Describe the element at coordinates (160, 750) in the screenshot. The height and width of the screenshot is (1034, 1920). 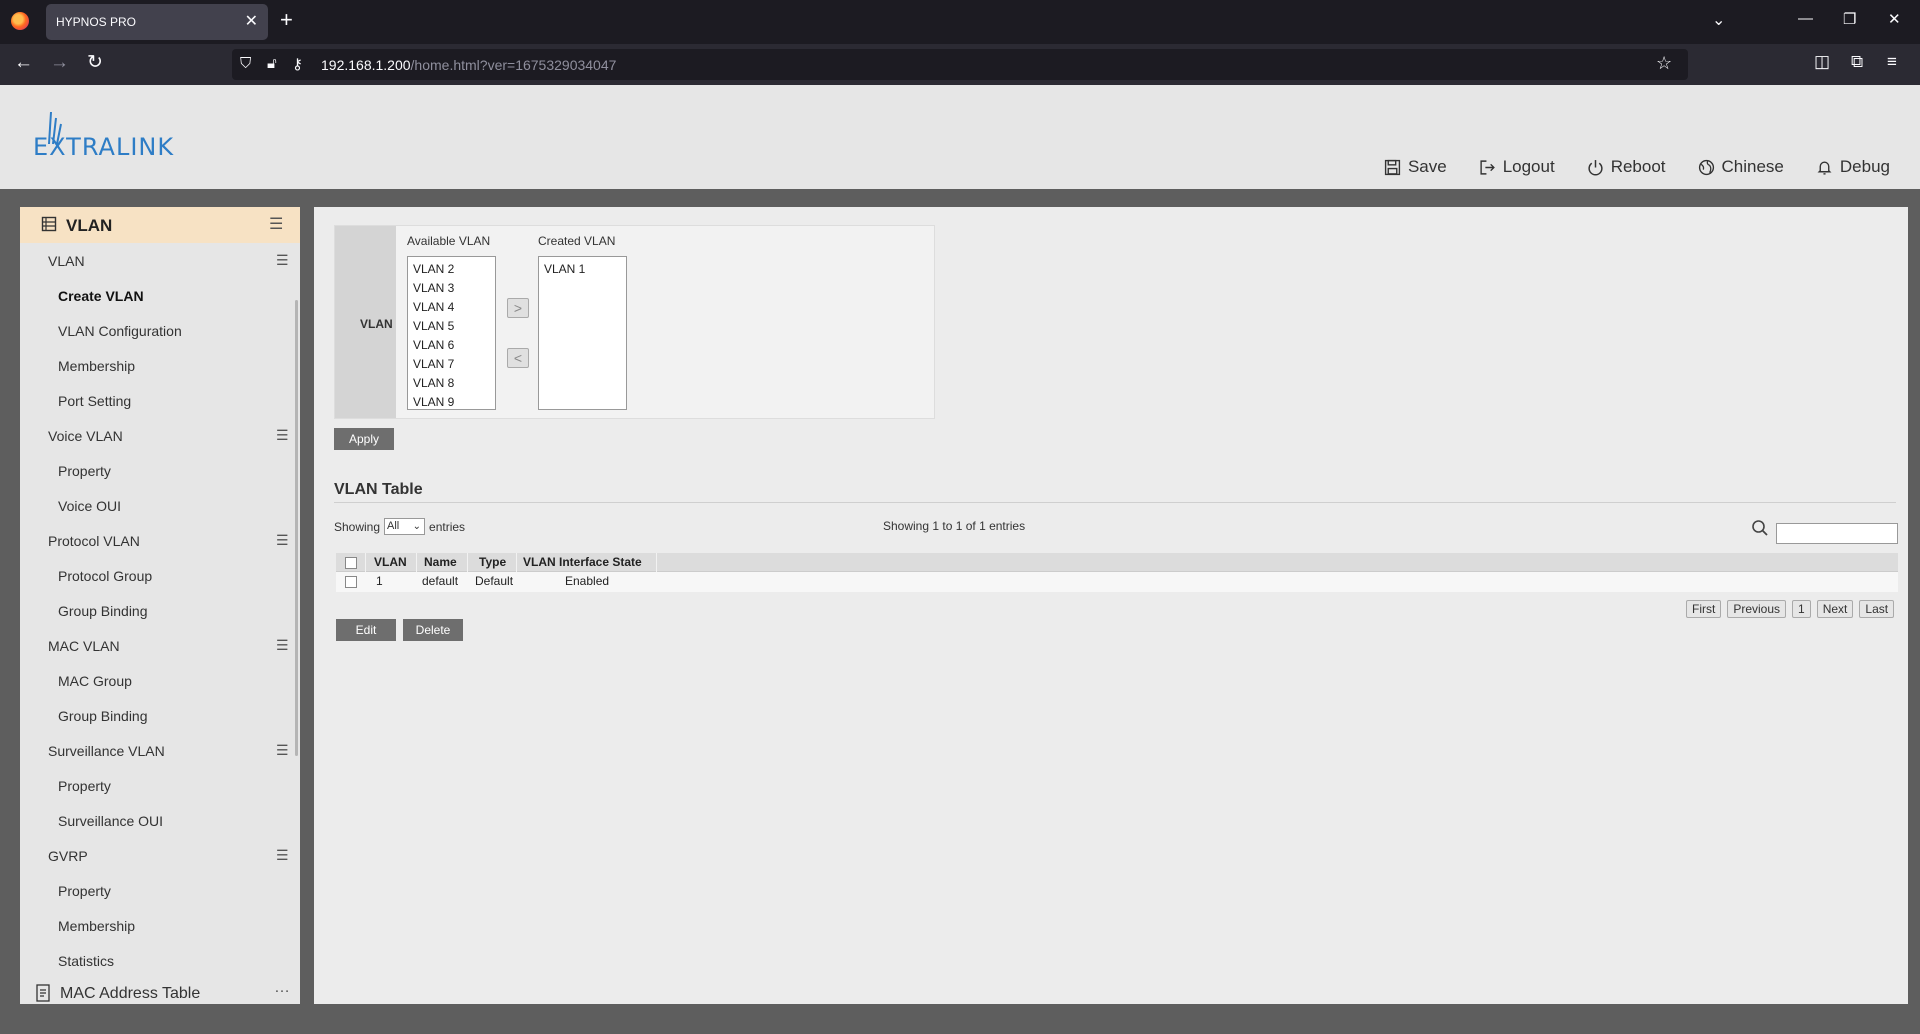
I see `sidebar-item-surveillance-vlan: Surveillance VLAN ☰` at that location.